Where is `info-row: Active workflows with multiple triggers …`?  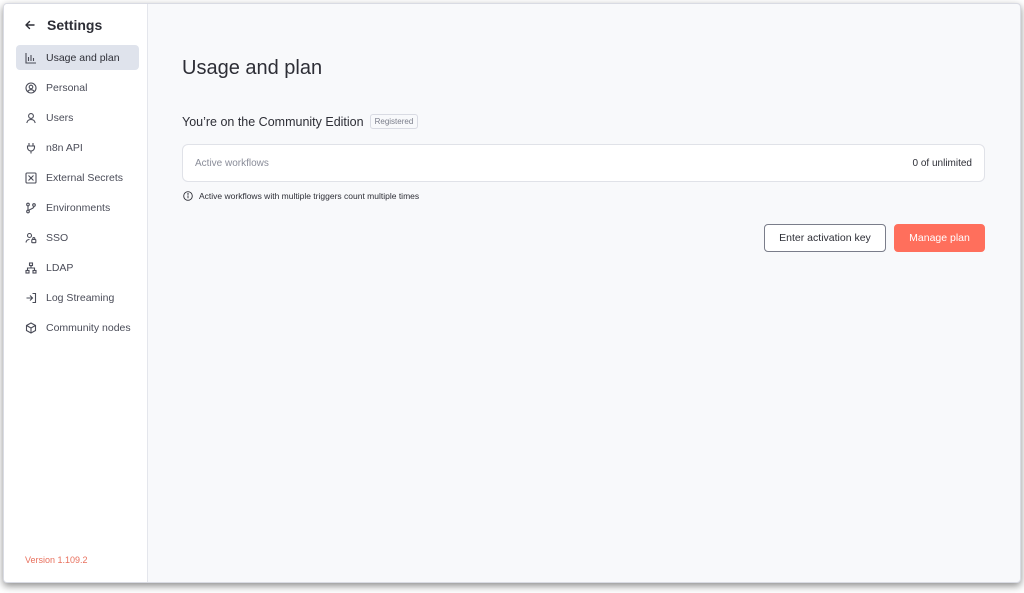 info-row: Active workflows with multiple triggers … is located at coordinates (300, 195).